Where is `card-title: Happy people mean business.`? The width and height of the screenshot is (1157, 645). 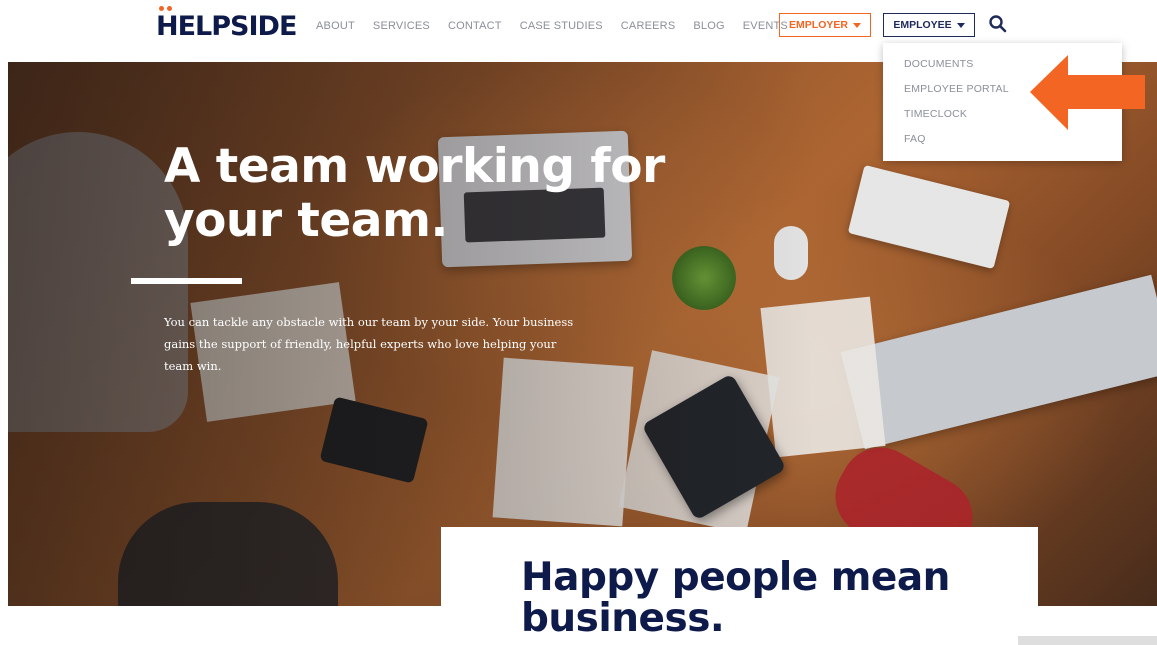
card-title: Happy people mean business. is located at coordinates (735, 598).